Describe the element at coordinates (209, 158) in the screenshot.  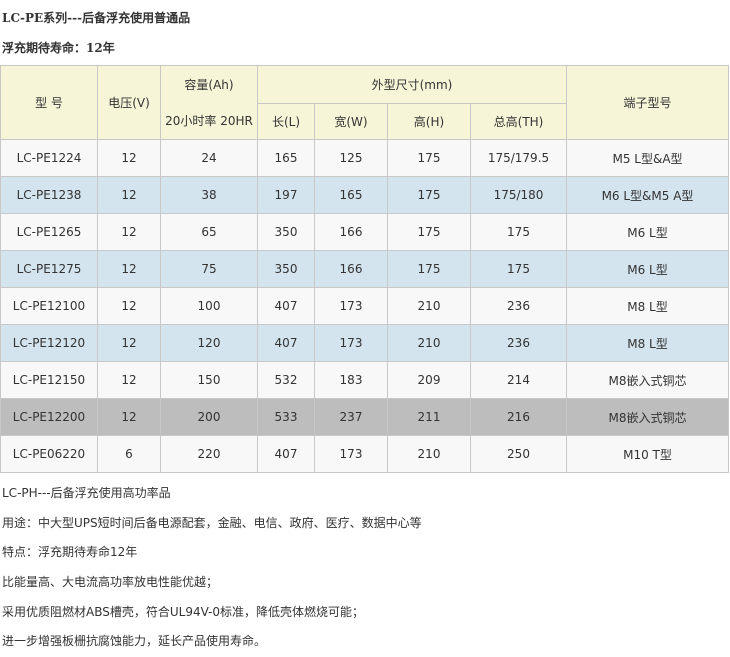
I see `cell-capacity: 24` at that location.